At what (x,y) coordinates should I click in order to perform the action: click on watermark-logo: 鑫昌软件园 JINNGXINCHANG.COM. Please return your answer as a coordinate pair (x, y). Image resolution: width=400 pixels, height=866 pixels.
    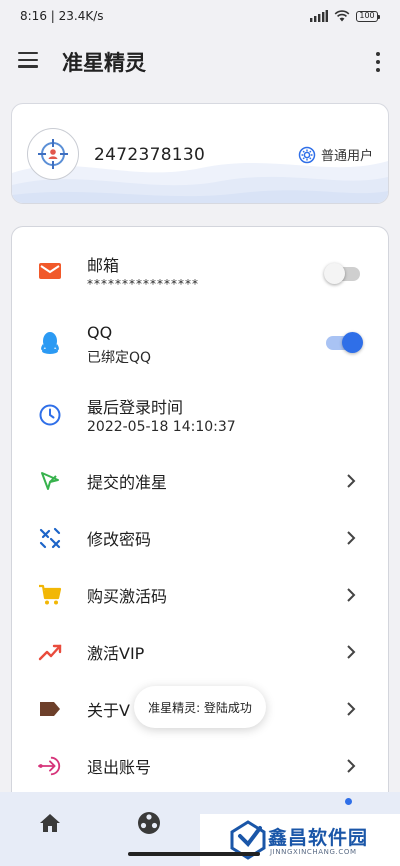
    Looking at the image, I should click on (300, 840).